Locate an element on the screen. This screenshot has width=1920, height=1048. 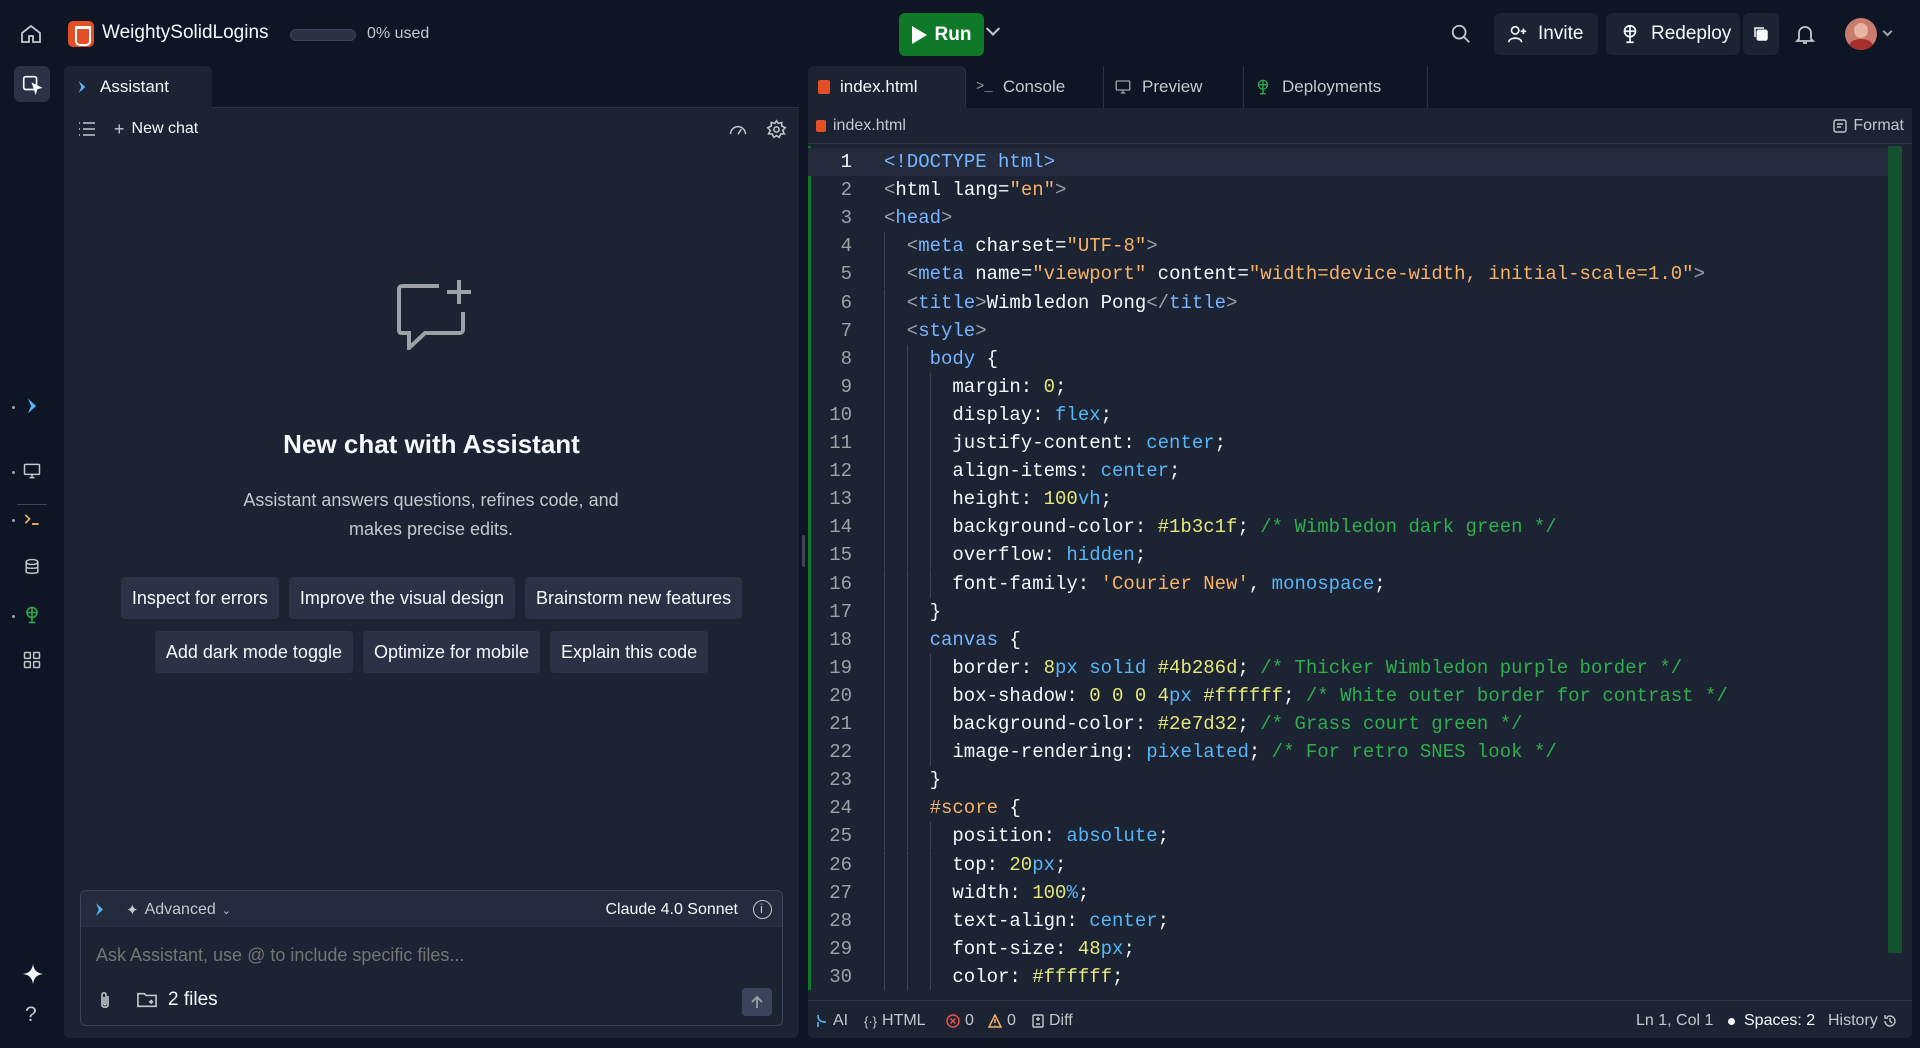
code-line: 8 body { is located at coordinates (1348, 358).